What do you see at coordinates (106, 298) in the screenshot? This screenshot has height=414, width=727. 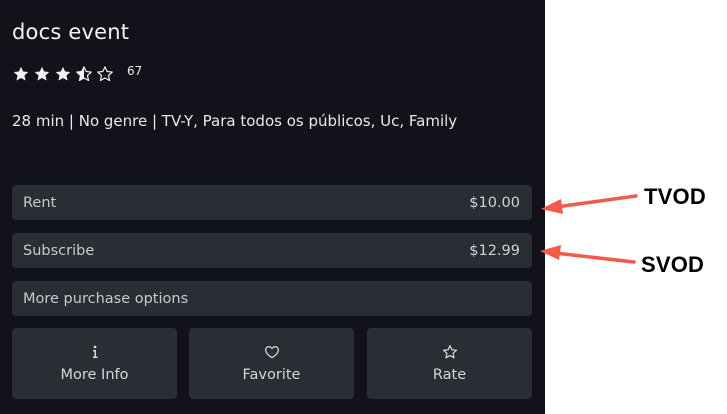 I see `more-purchase-options-label: More purchase options` at bounding box center [106, 298].